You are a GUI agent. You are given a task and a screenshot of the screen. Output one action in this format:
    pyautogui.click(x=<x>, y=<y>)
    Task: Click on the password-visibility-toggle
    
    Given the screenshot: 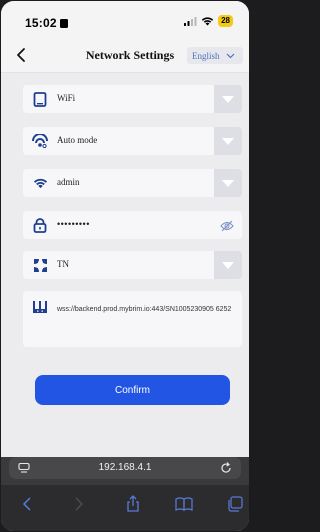 What is the action you would take?
    pyautogui.click(x=227, y=225)
    